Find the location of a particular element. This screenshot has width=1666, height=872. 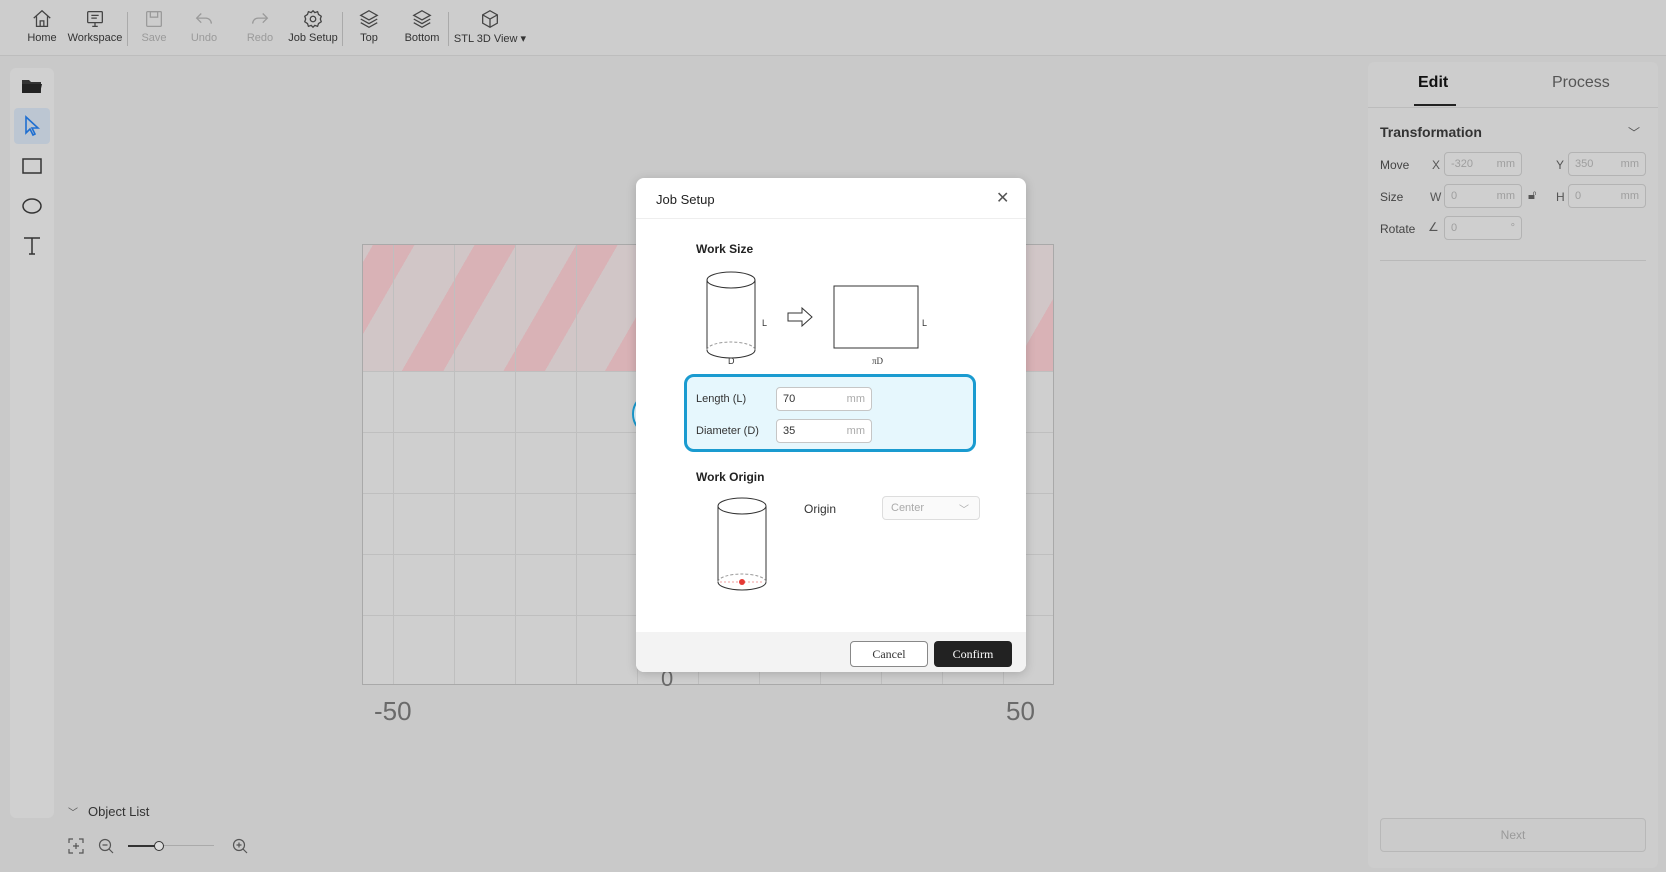

move-y-value: 350 is located at coordinates (1584, 164).